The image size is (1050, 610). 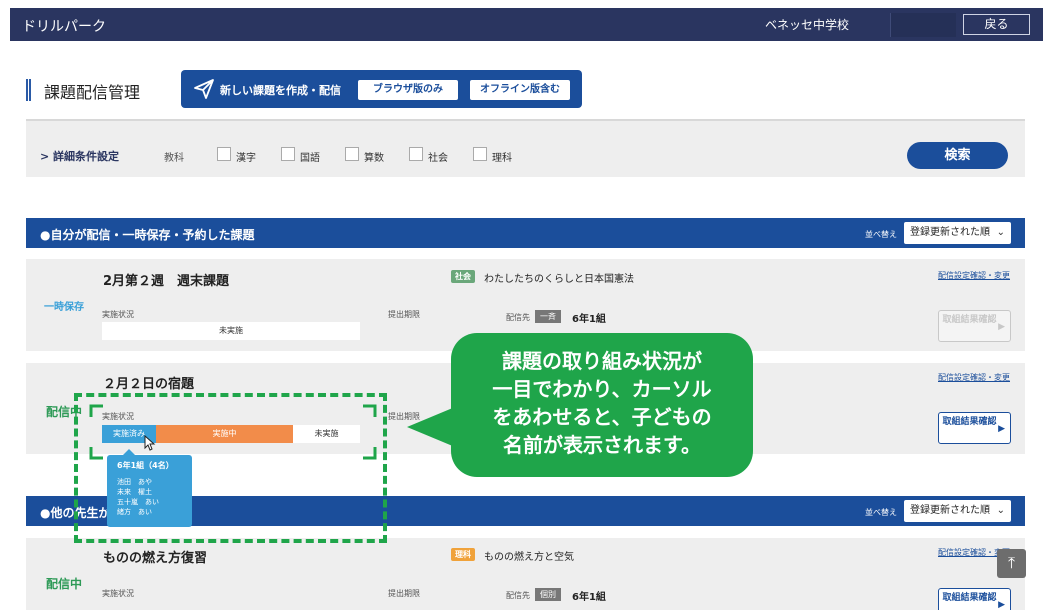 What do you see at coordinates (352, 154) in the screenshot?
I see `subject-checkbox-sansu` at bounding box center [352, 154].